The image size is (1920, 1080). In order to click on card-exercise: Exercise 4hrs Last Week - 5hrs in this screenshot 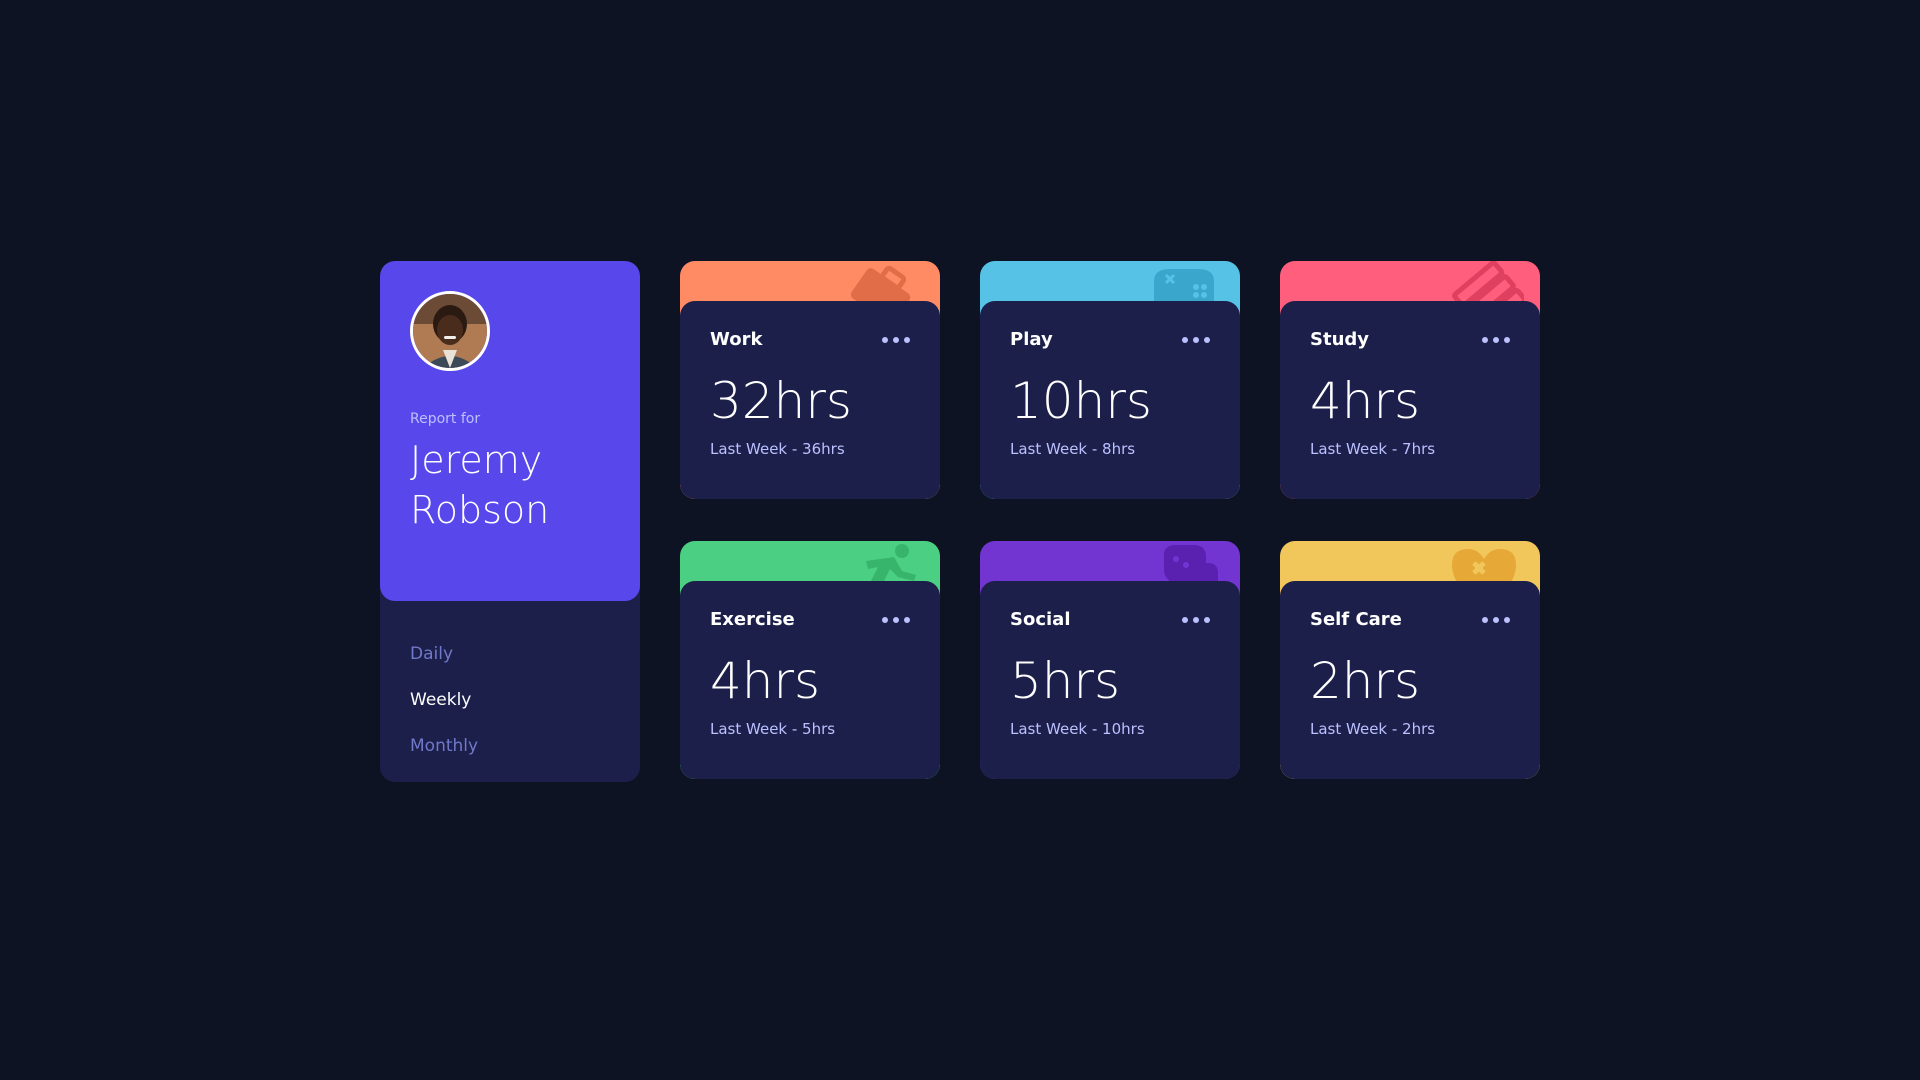, I will do `click(810, 660)`.